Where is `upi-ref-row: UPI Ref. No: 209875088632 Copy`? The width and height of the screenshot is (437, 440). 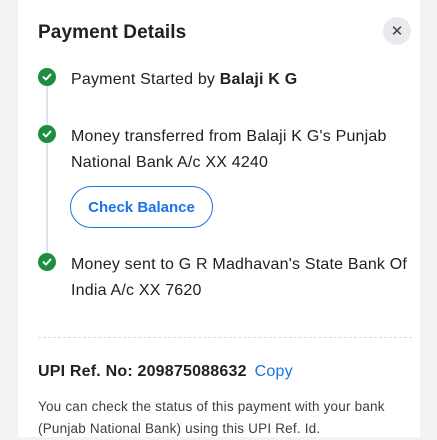
upi-ref-row: UPI Ref. No: 209875088632 Copy is located at coordinates (165, 372).